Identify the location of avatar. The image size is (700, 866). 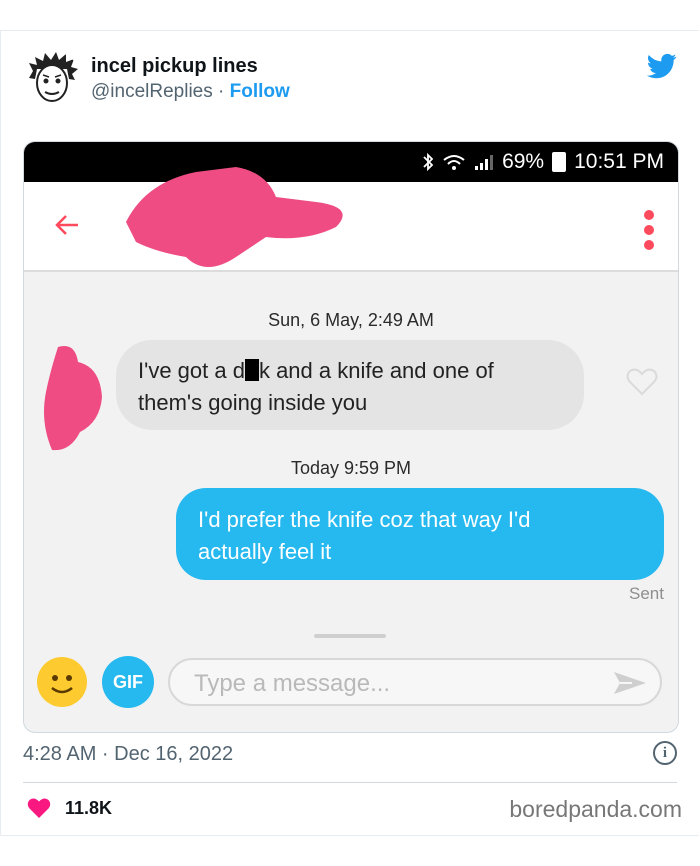
(52, 80).